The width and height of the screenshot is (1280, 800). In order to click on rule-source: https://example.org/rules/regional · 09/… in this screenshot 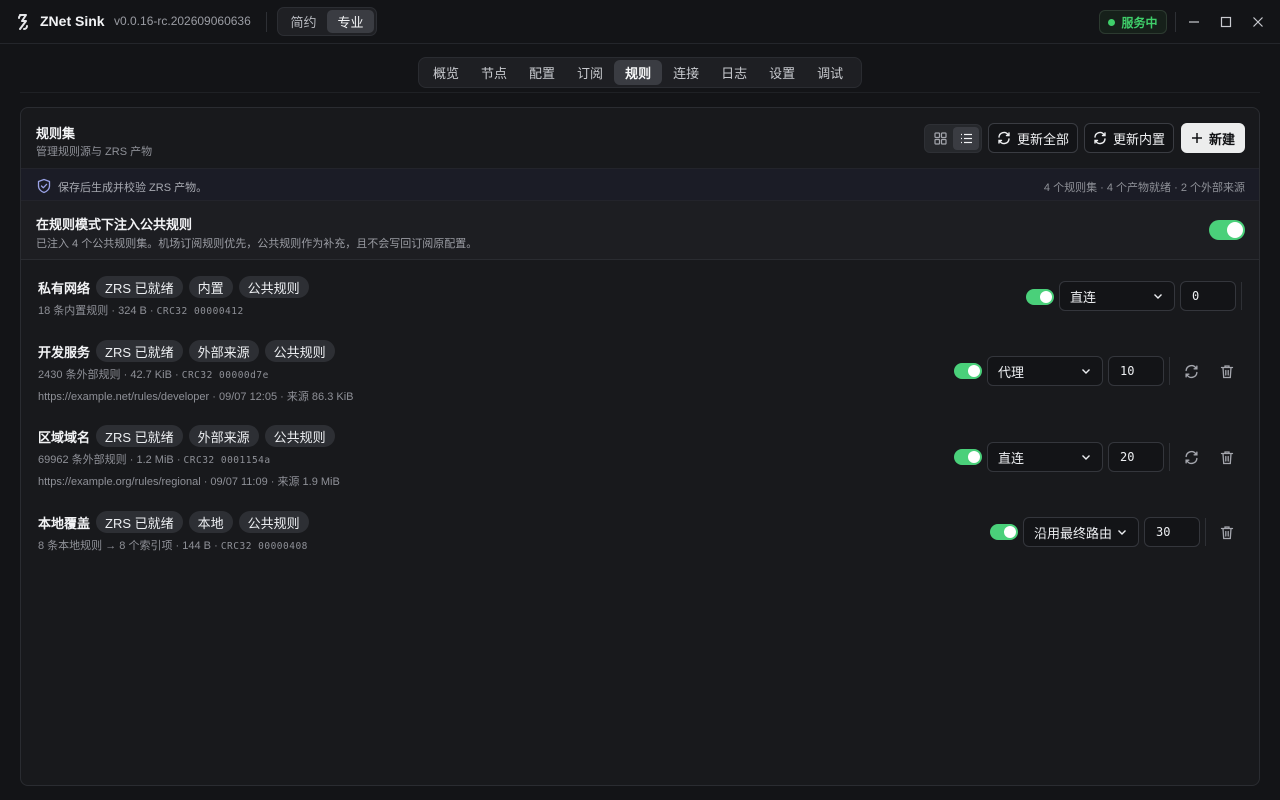, I will do `click(189, 482)`.